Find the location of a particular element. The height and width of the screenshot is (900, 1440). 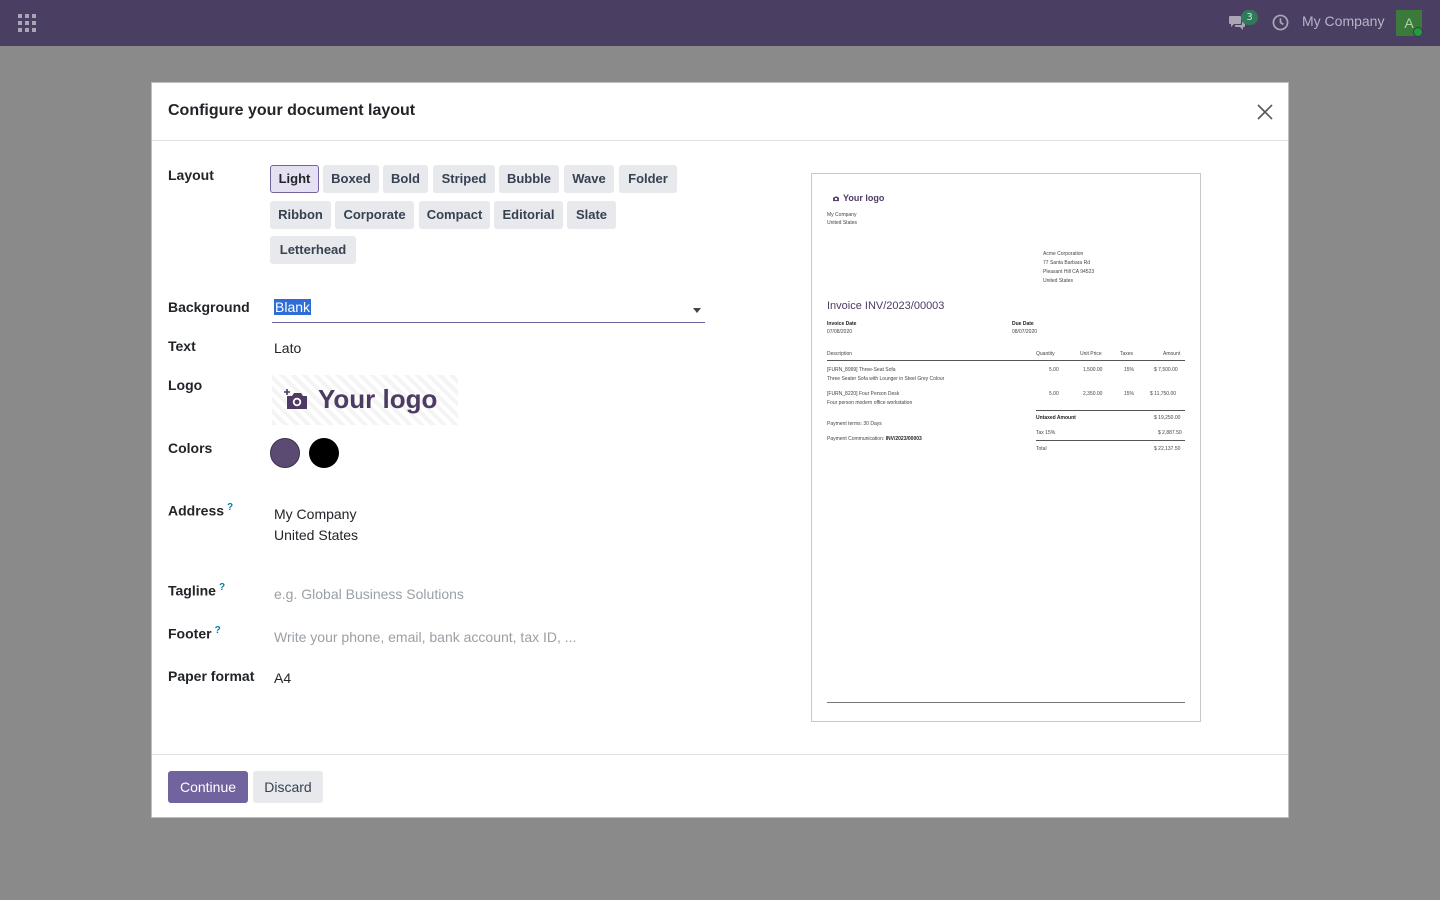

layout-option-light: Light is located at coordinates (294, 179).